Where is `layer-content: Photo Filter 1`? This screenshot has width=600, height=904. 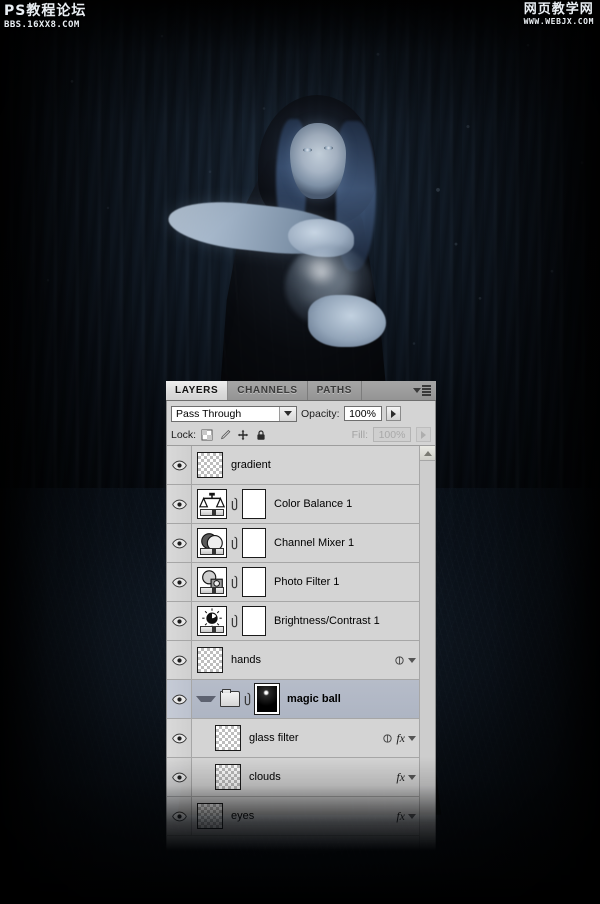
layer-content: Photo Filter 1 is located at coordinates (305, 582).